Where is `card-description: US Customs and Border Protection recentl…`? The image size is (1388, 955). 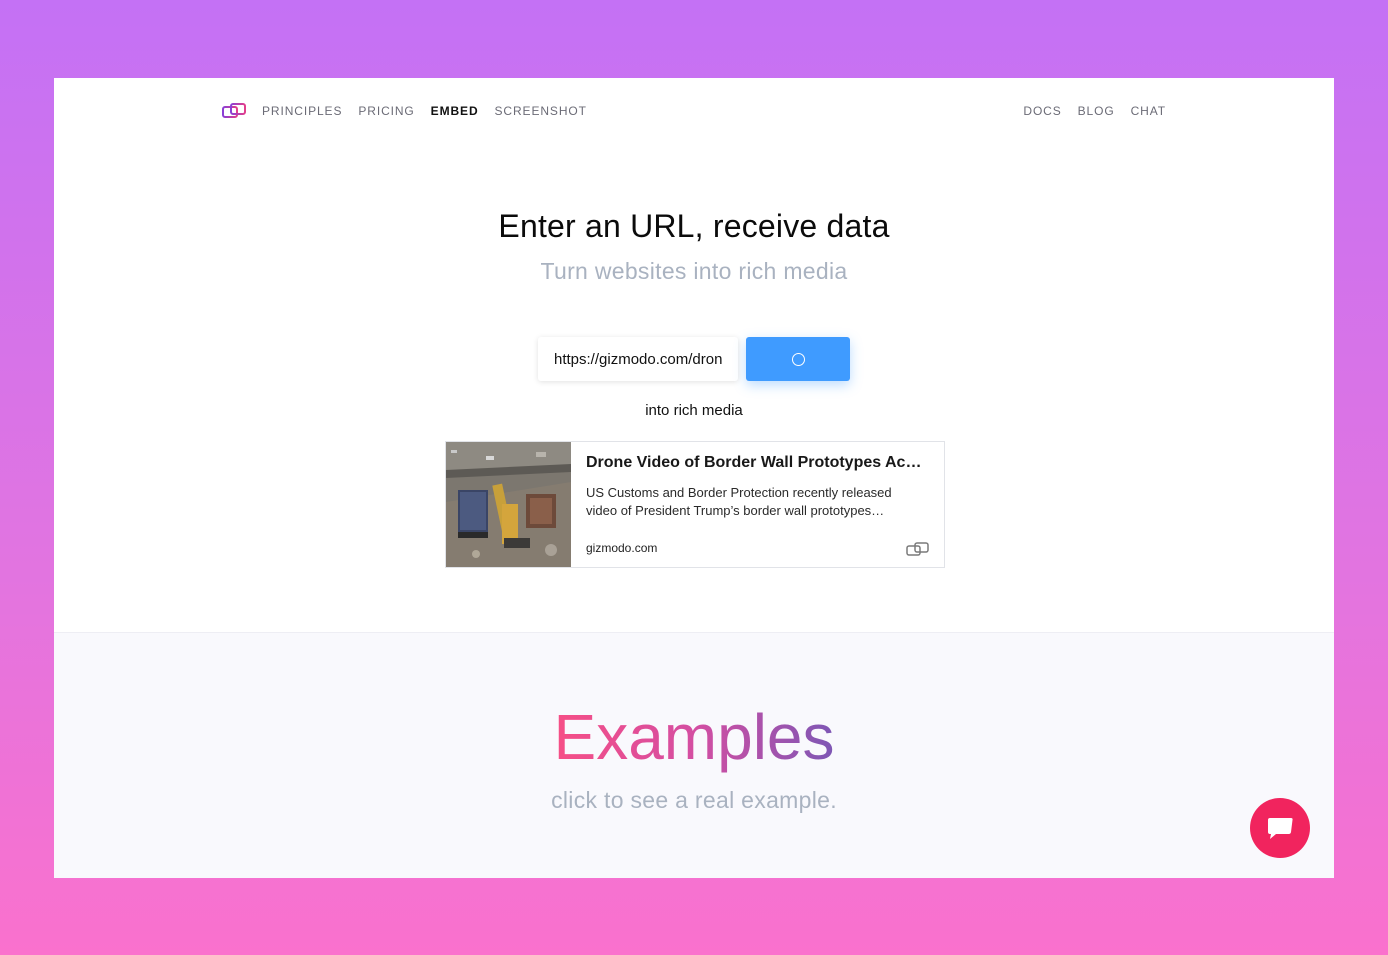 card-description: US Customs and Border Protection recentl… is located at coordinates (739, 501).